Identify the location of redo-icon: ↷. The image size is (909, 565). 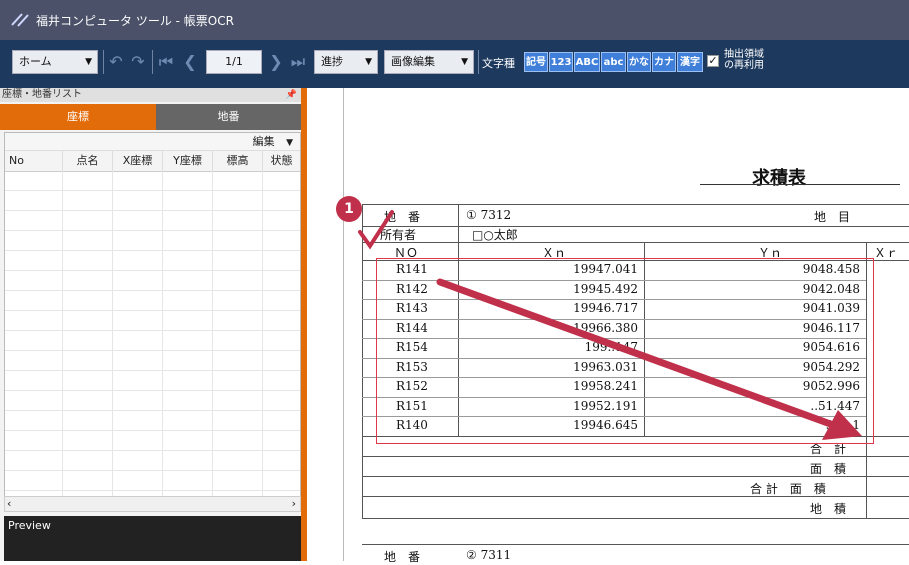
(138, 62).